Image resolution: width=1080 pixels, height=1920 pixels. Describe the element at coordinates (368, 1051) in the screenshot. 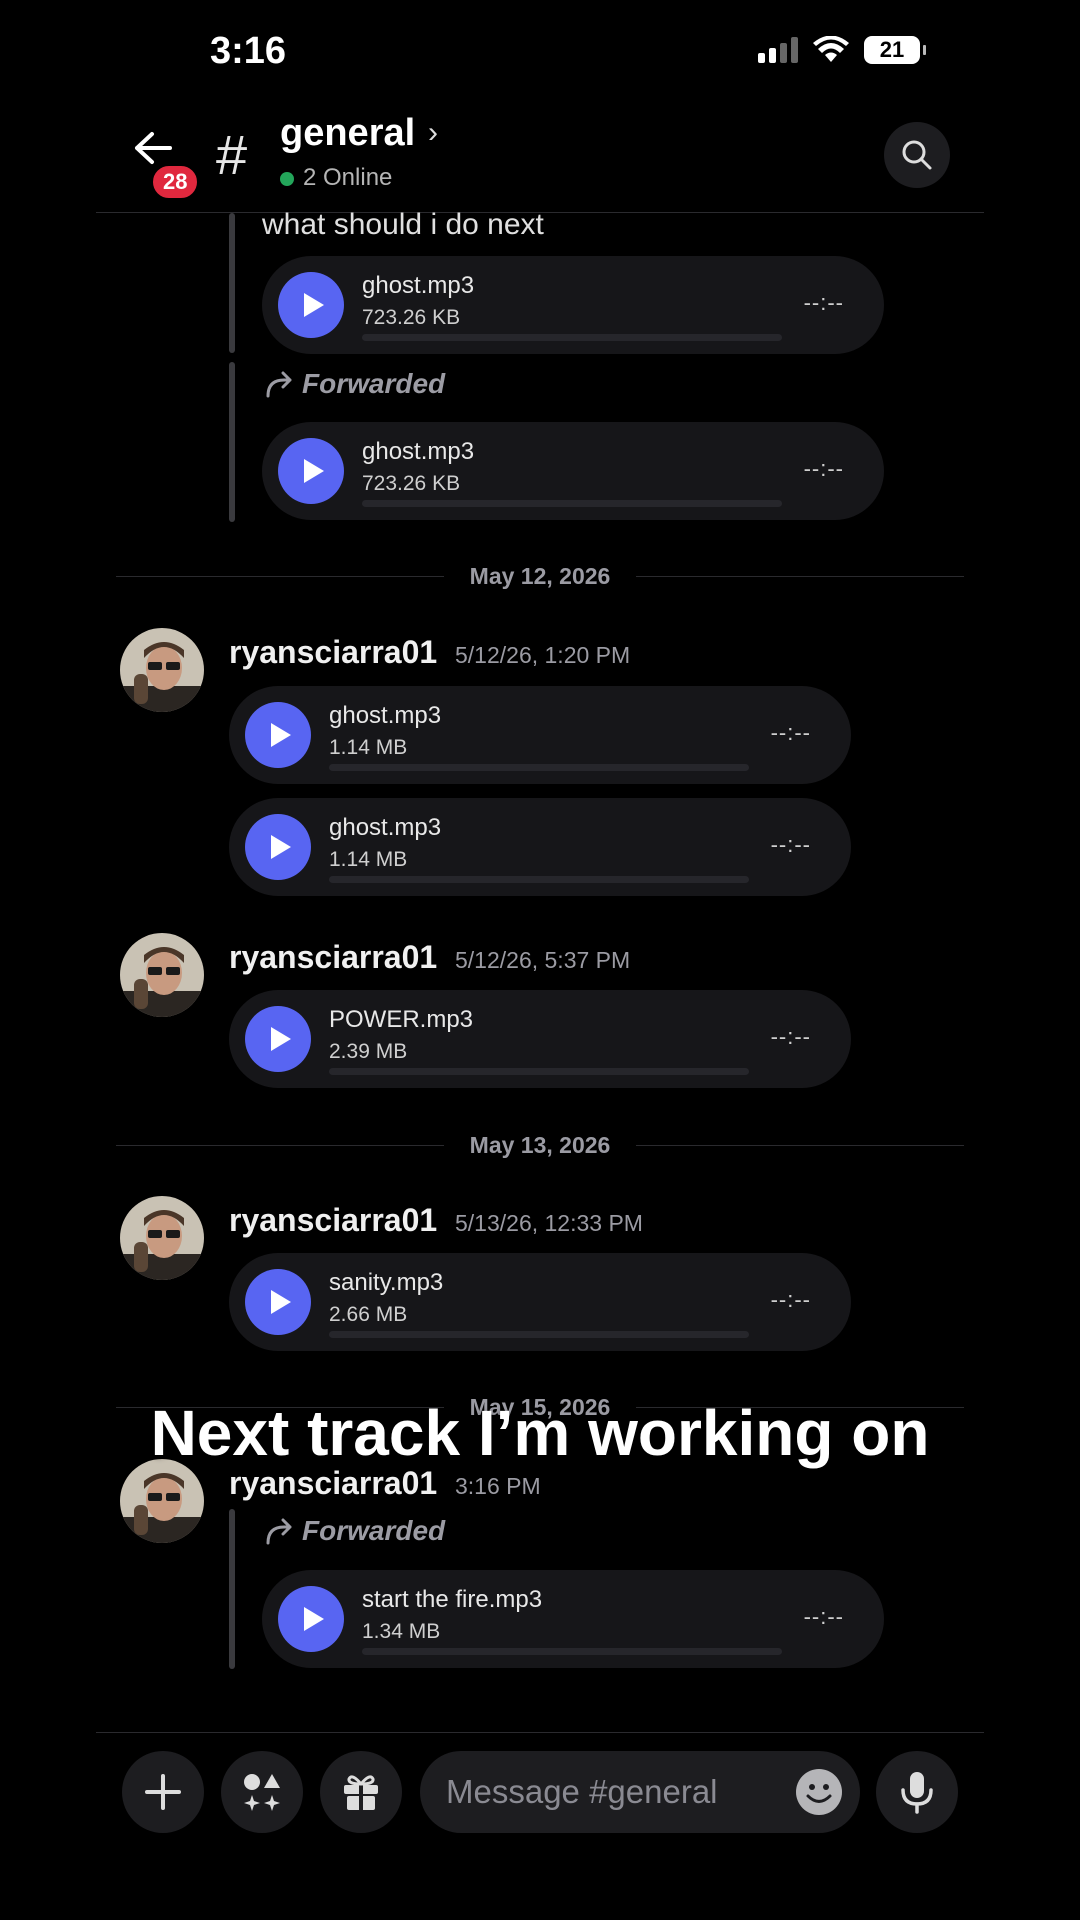

I see `audio-filesize: 2.39 MB` at that location.